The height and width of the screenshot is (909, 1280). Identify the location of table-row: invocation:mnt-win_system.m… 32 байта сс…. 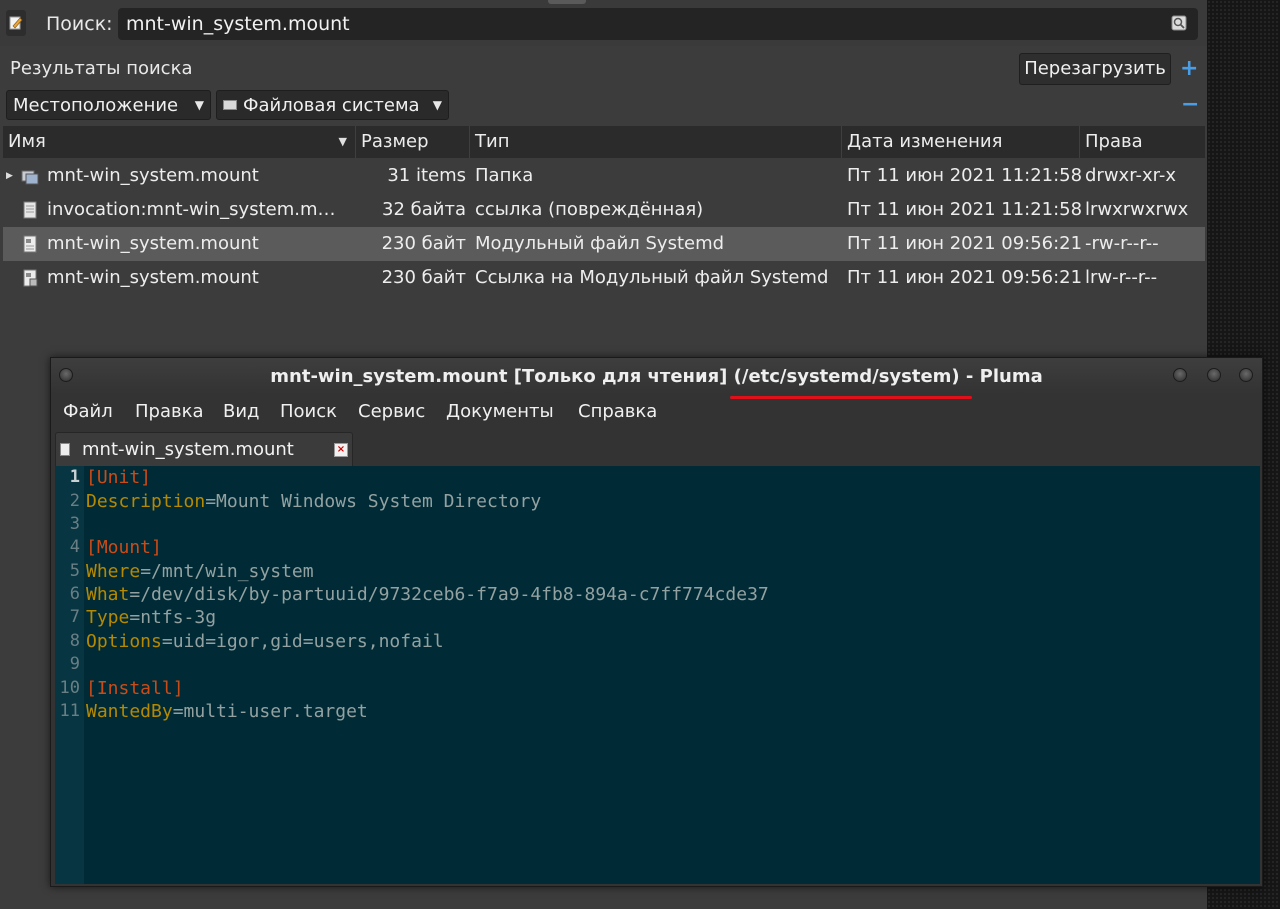
(604, 210).